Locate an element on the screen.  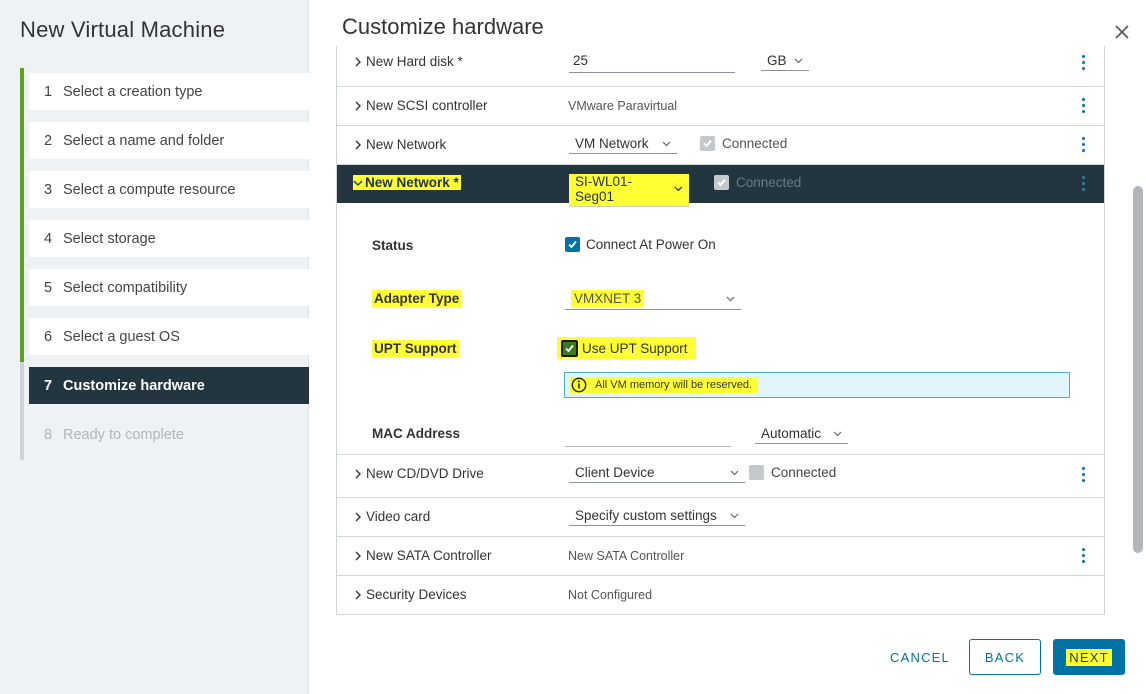
video-toggle: Video card is located at coordinates (391, 516).